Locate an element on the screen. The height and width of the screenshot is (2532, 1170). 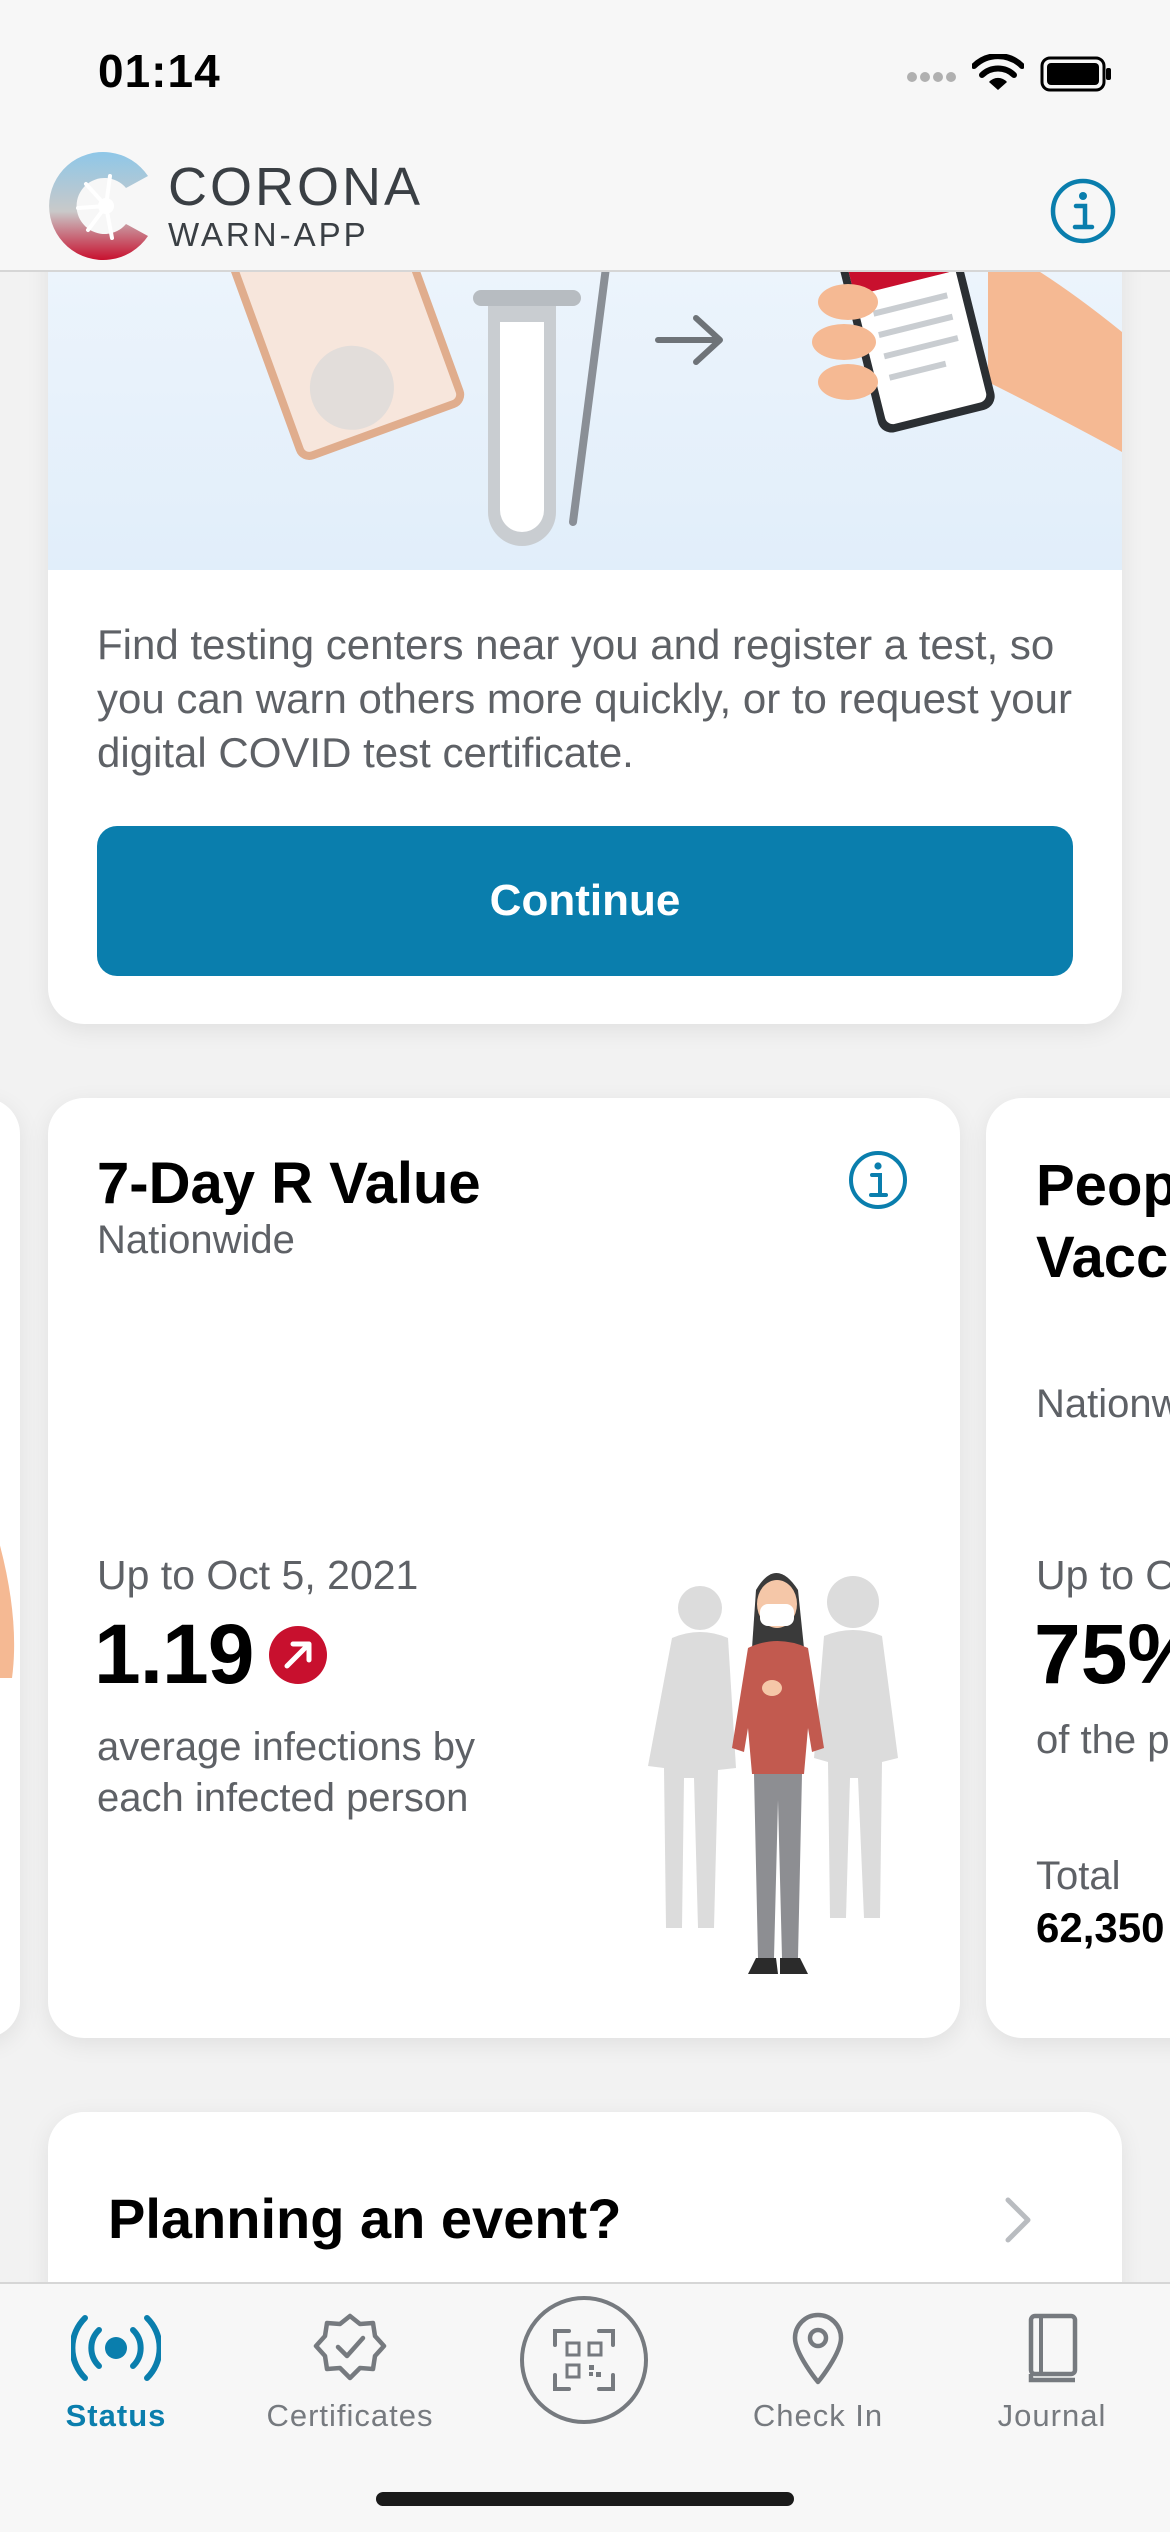
tab-check-in-label: Check In is located at coordinates (818, 2415).